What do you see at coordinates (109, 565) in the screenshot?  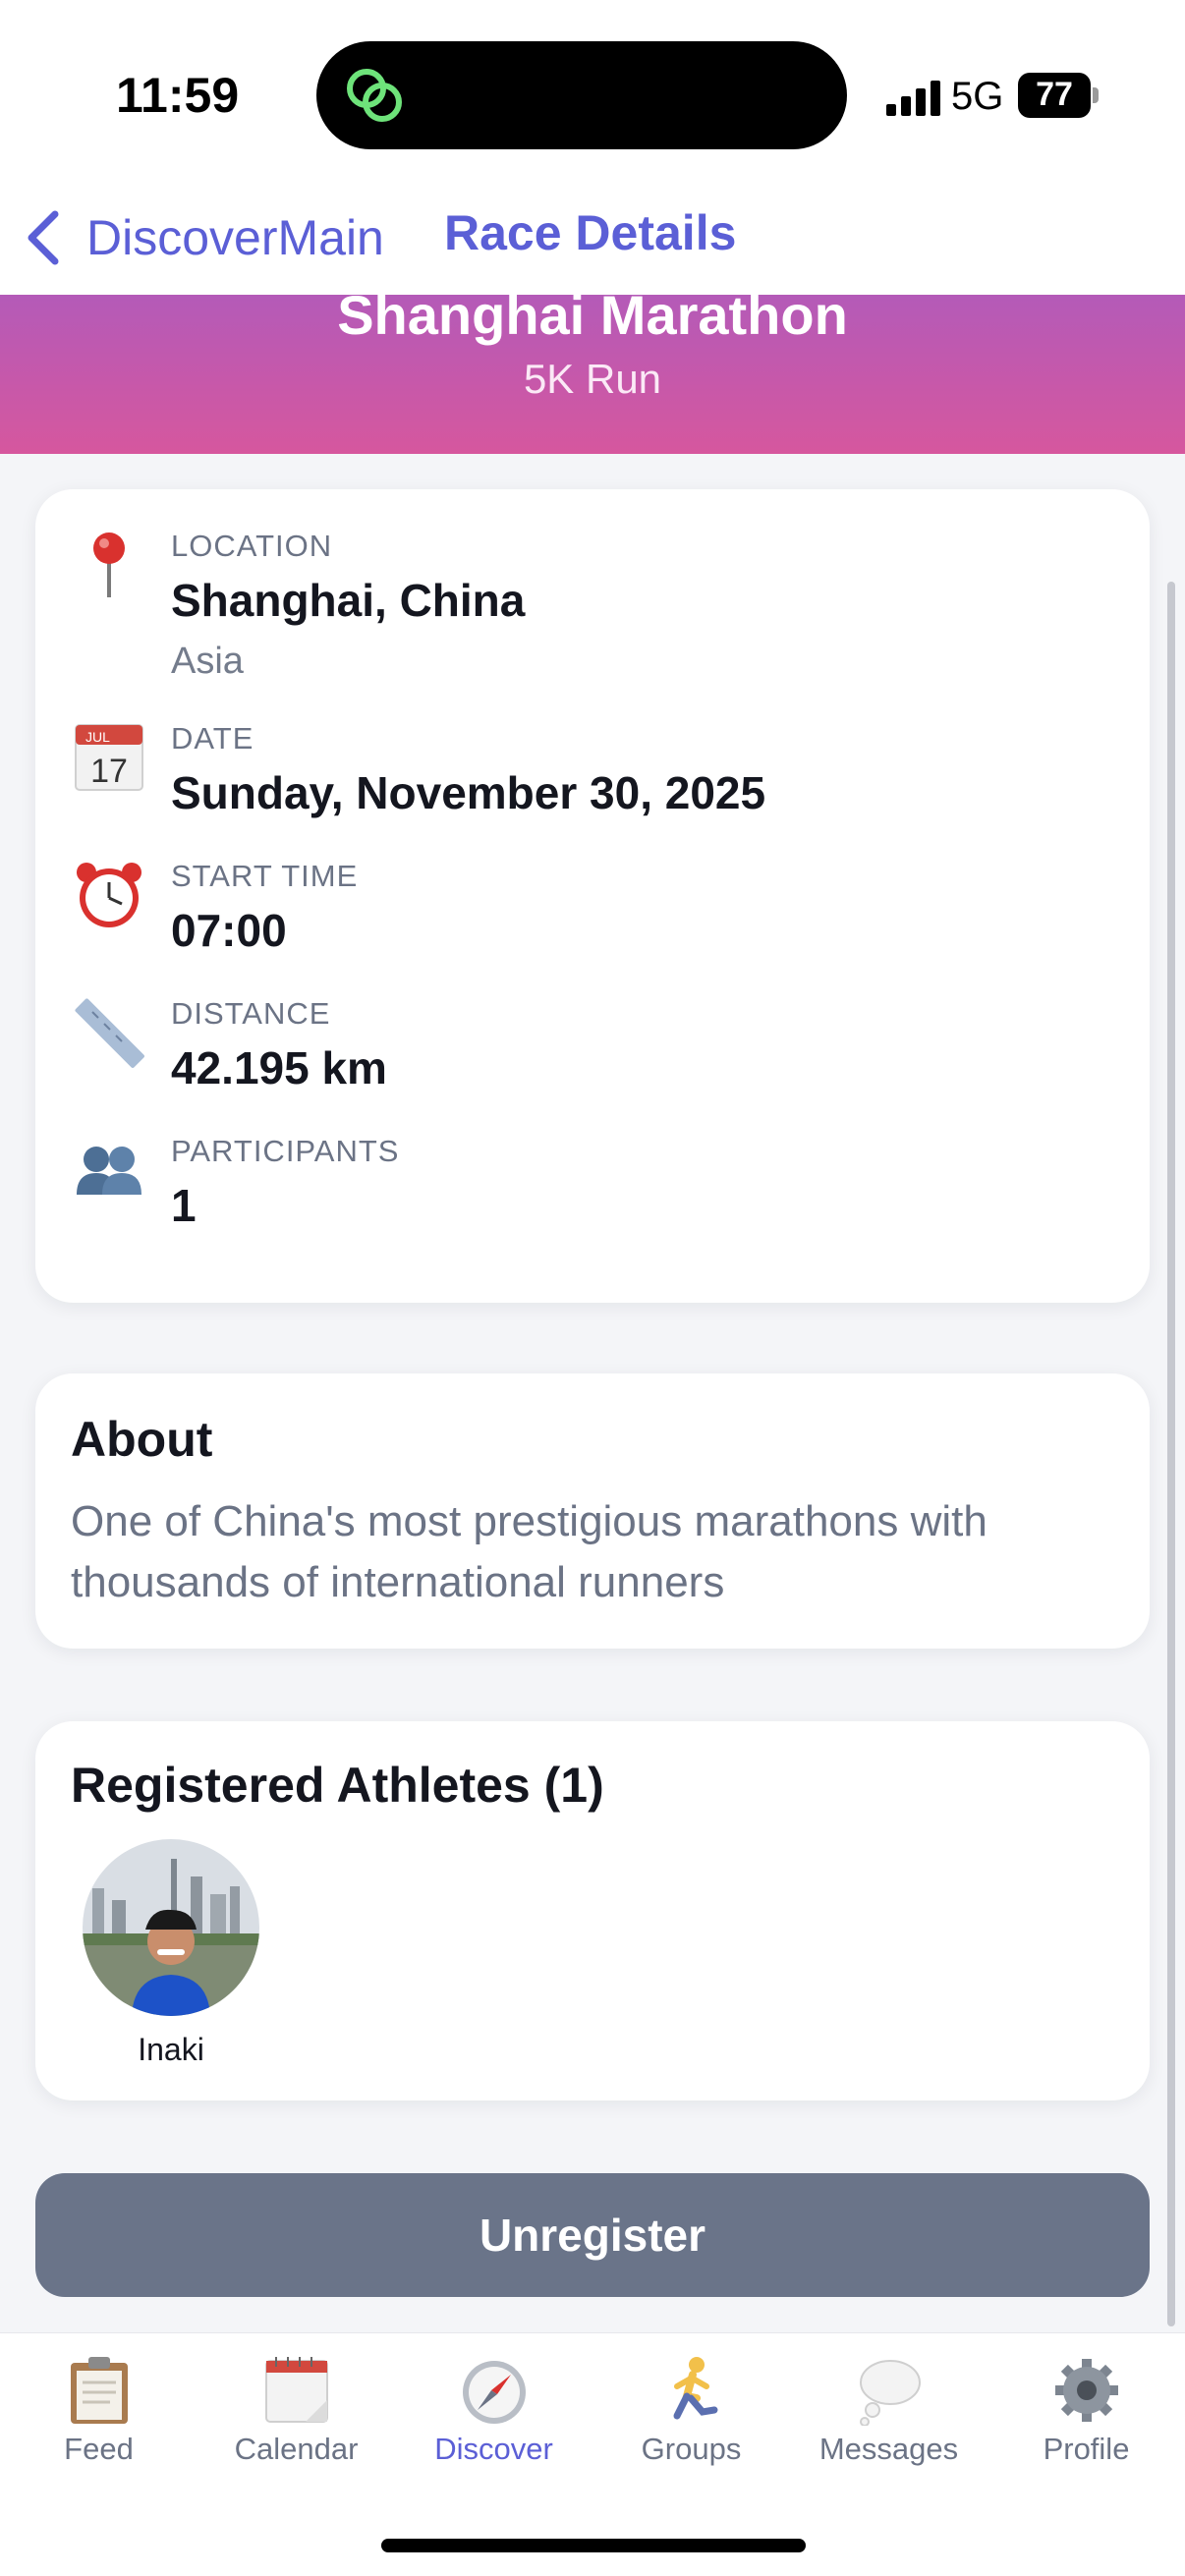 I see `pushpin-icon` at bounding box center [109, 565].